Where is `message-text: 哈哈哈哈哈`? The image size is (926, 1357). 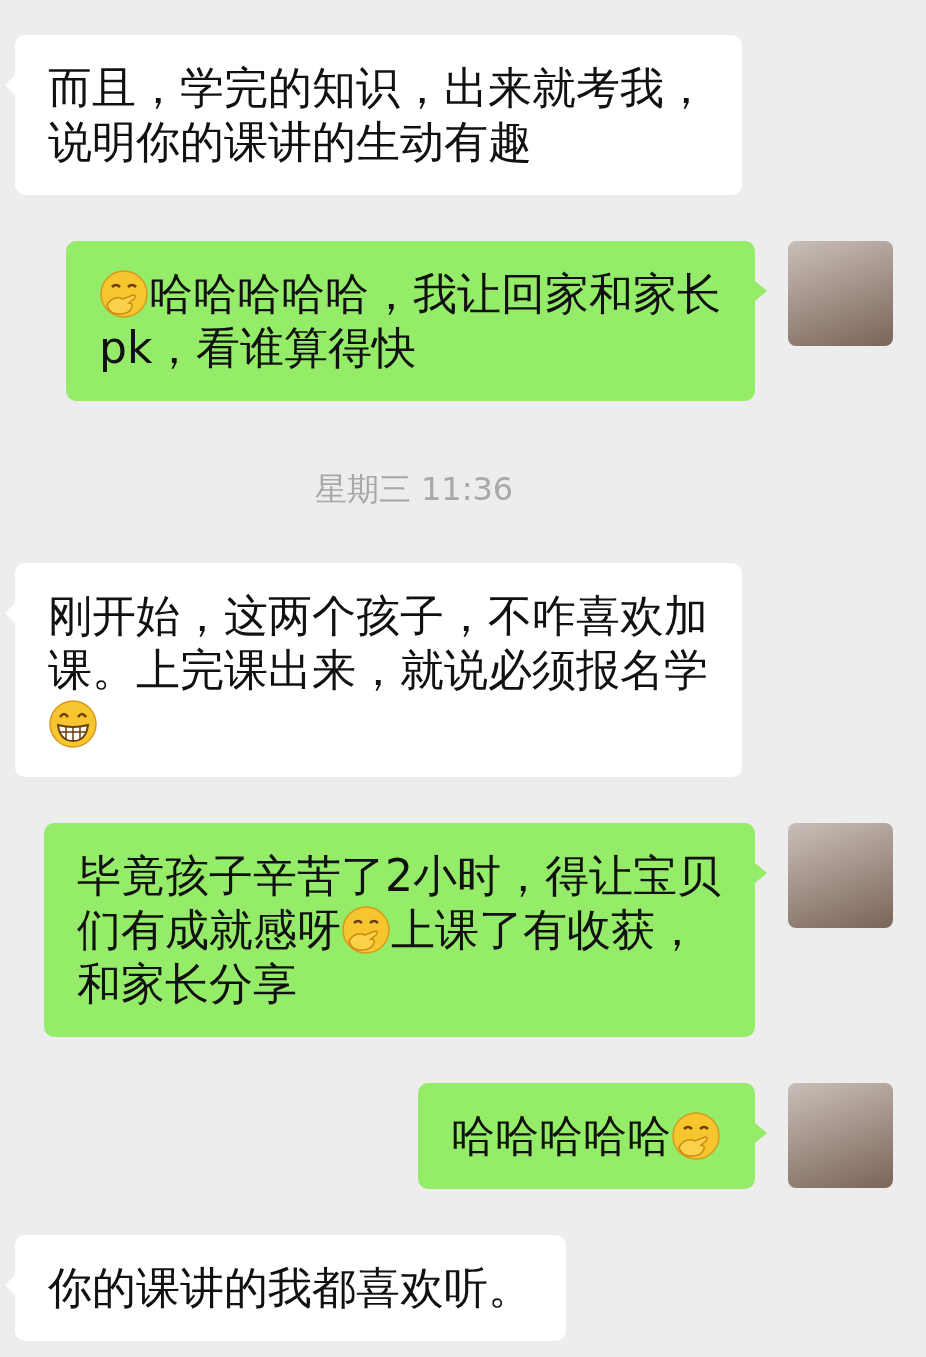 message-text: 哈哈哈哈哈 is located at coordinates (561, 1136).